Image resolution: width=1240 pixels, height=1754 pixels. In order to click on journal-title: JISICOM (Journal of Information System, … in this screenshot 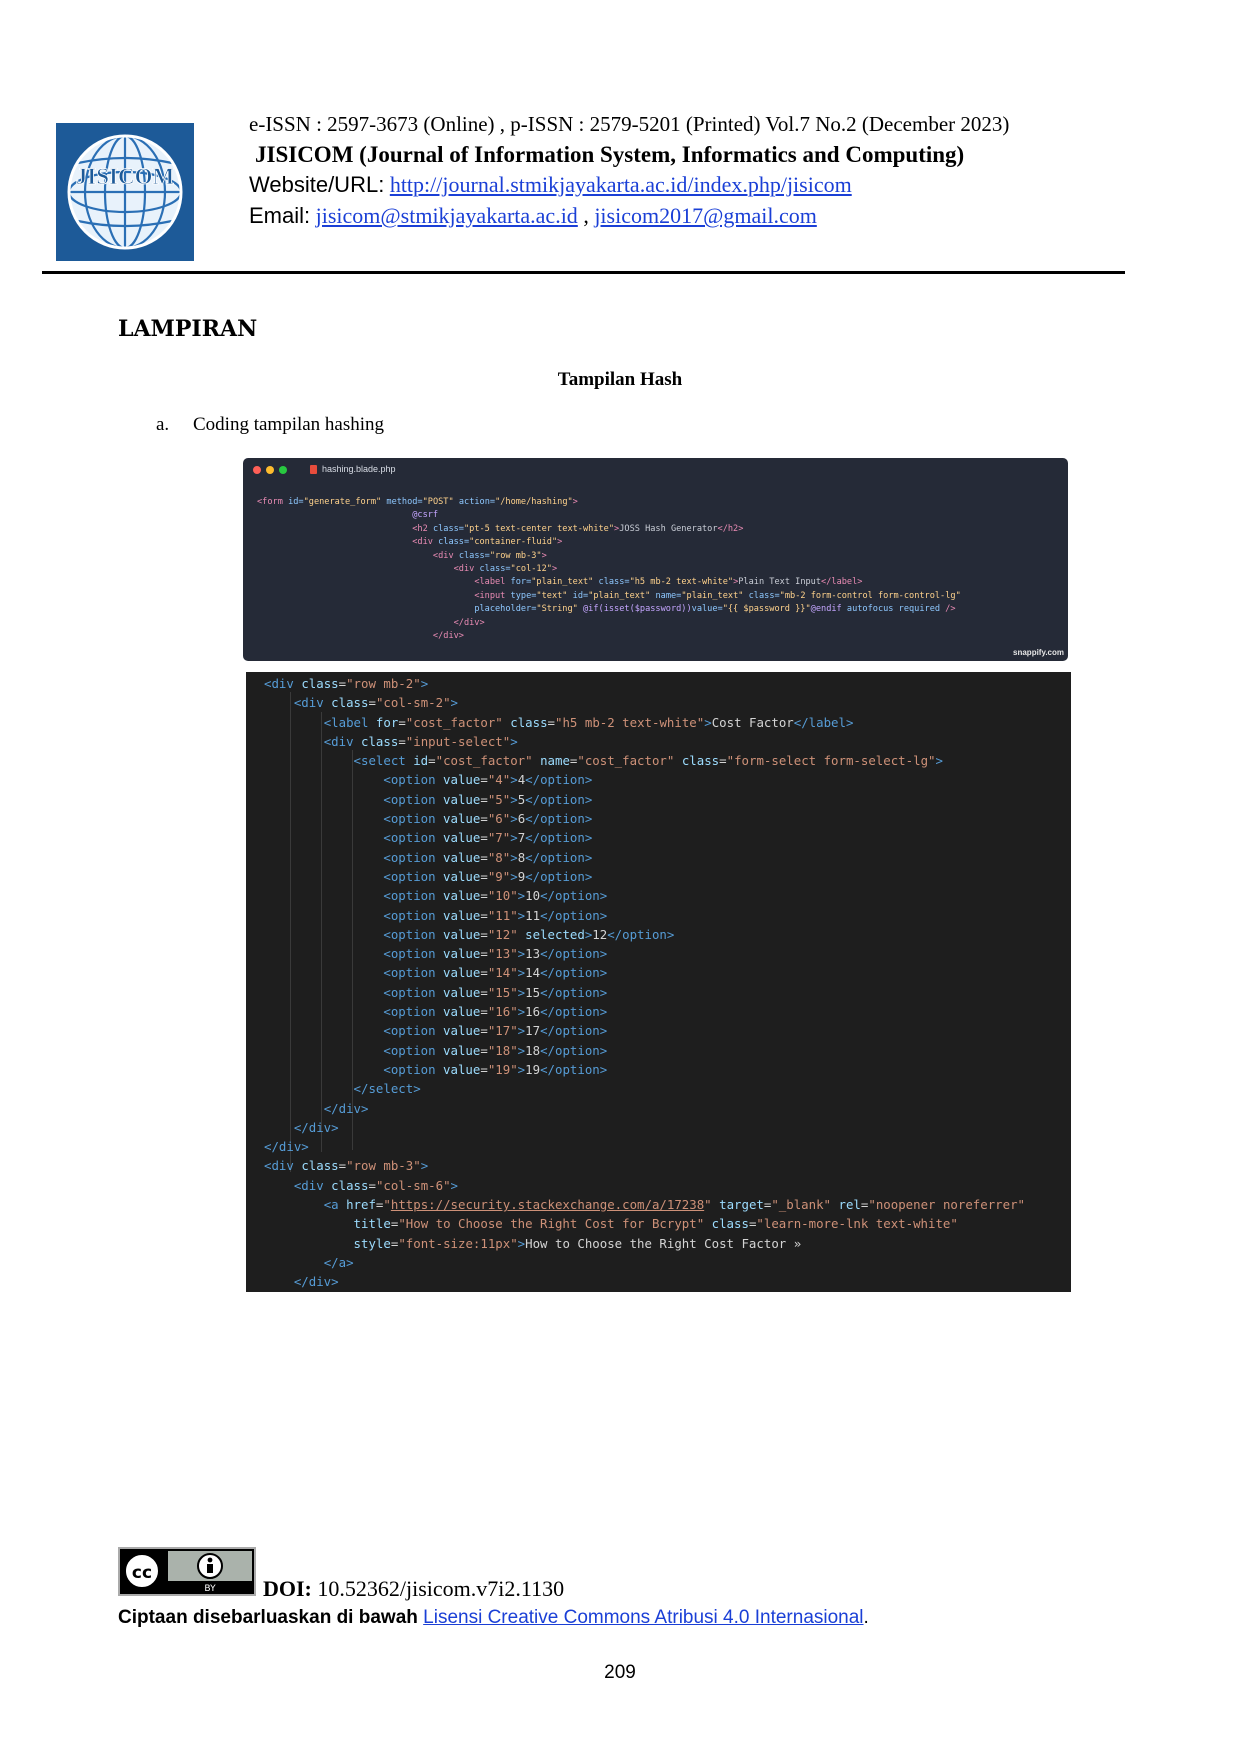, I will do `click(609, 155)`.